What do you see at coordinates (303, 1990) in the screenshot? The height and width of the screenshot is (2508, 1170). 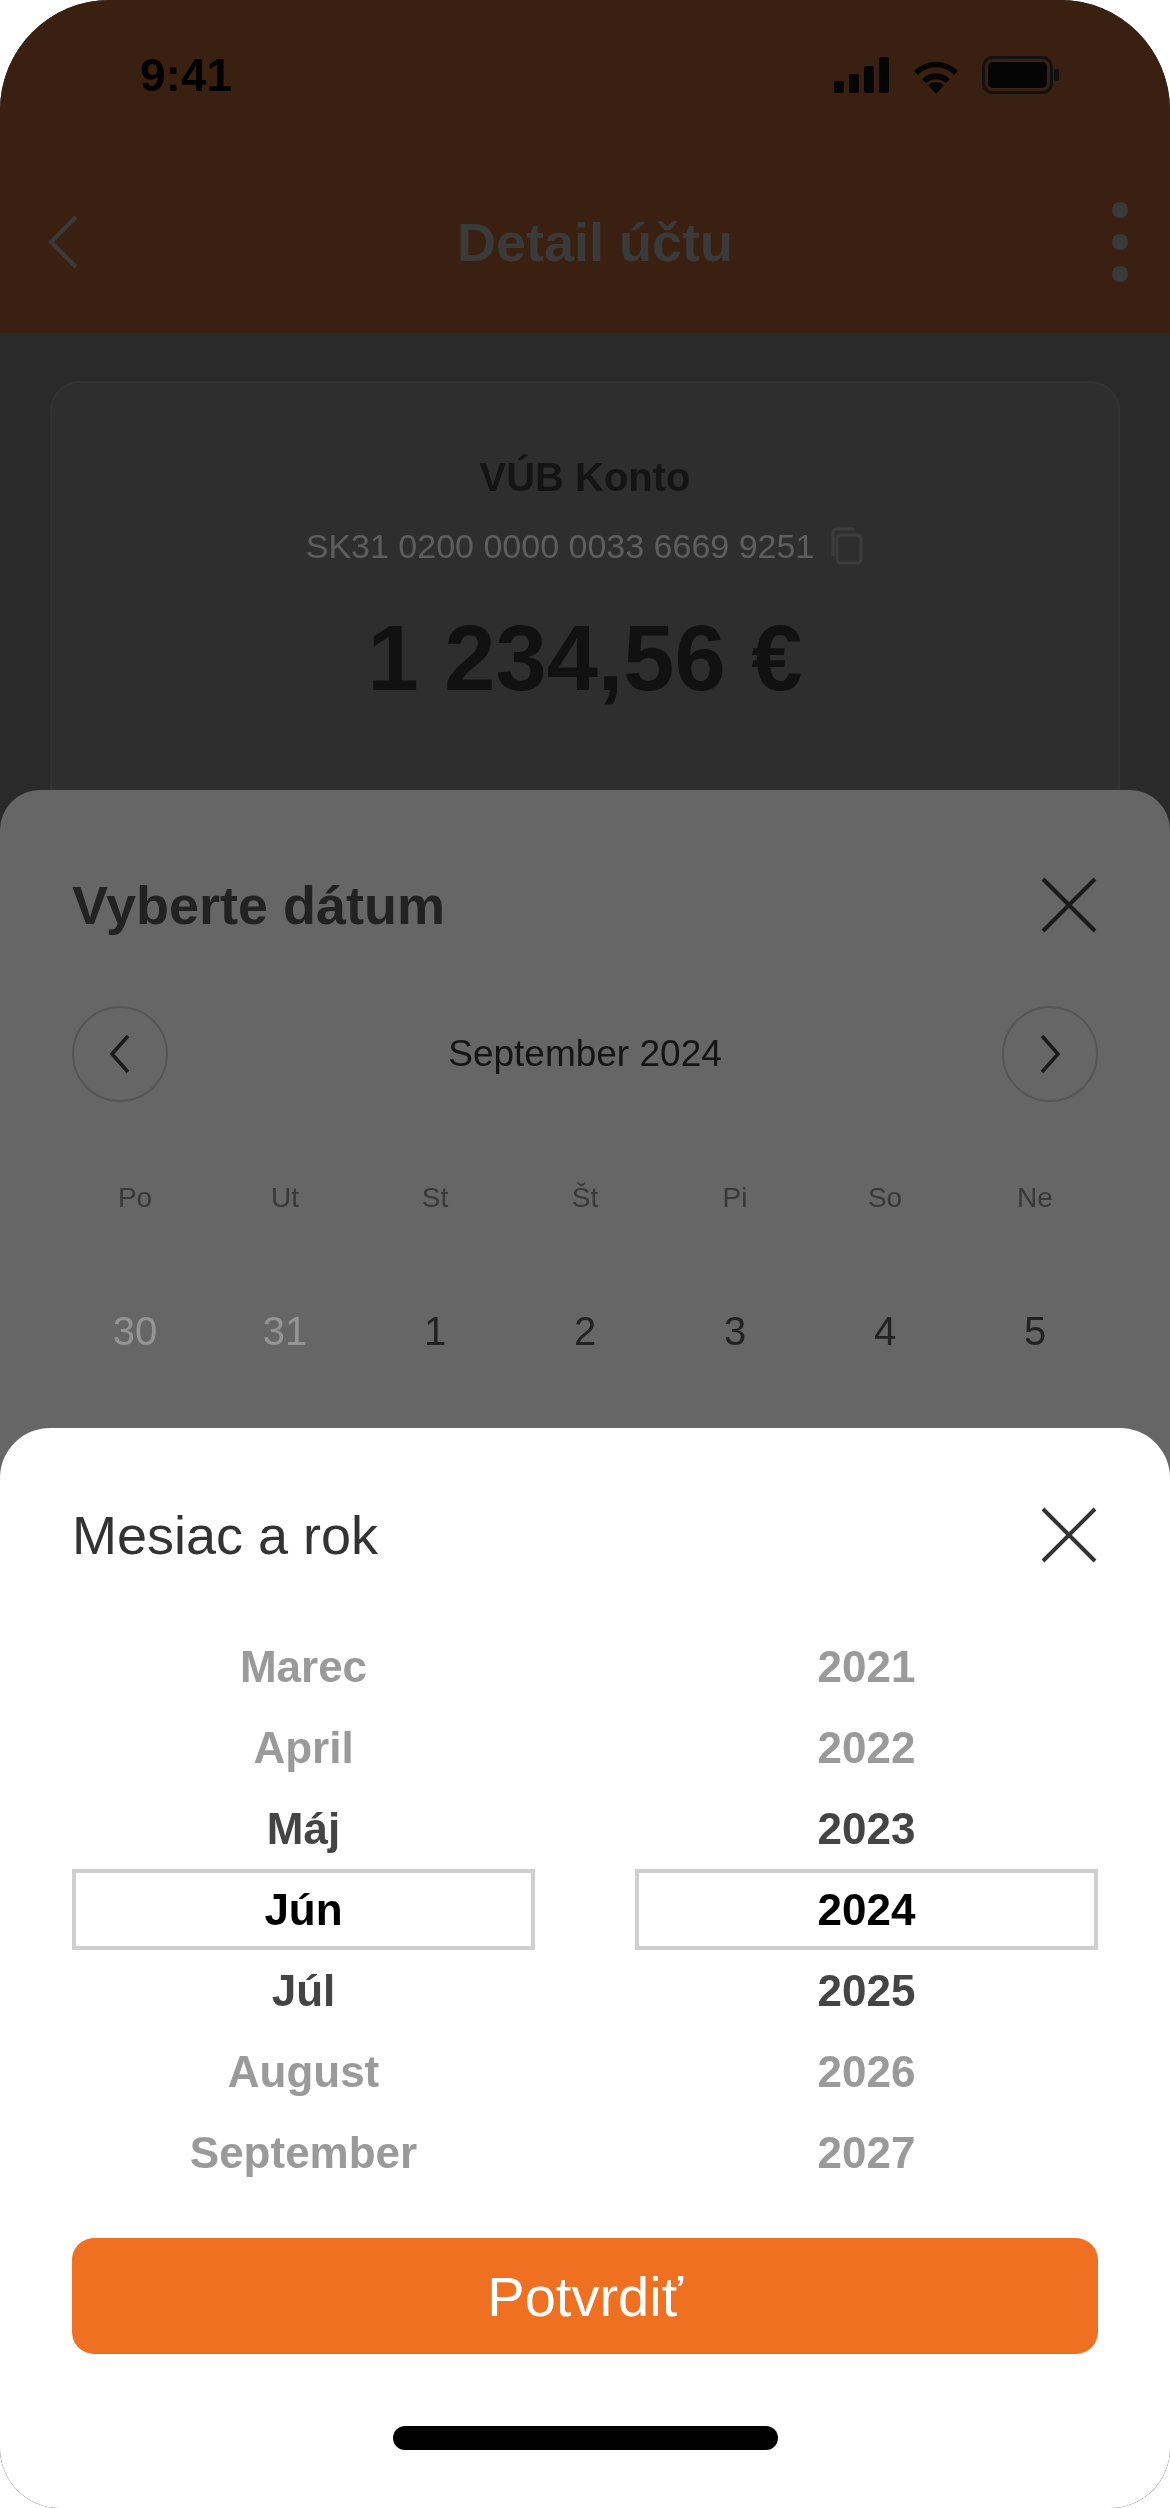 I see `picker-option: Júl` at bounding box center [303, 1990].